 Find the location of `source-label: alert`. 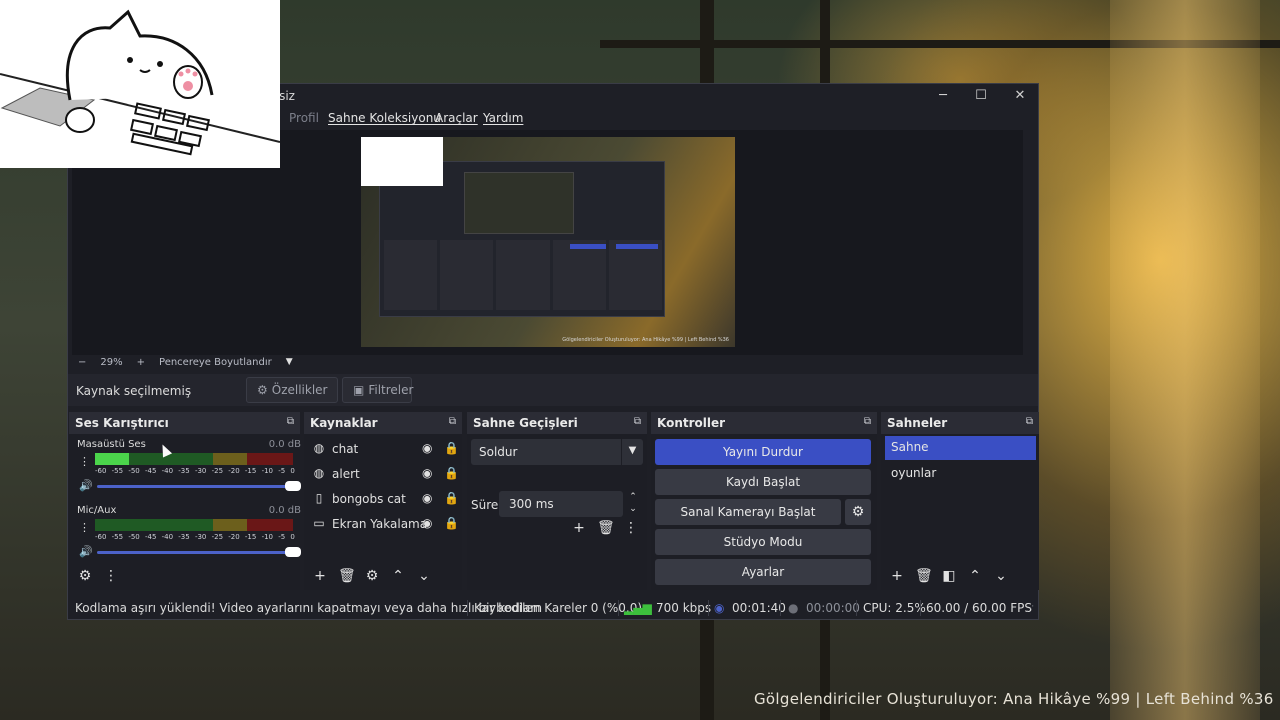

source-label: alert is located at coordinates (346, 474).